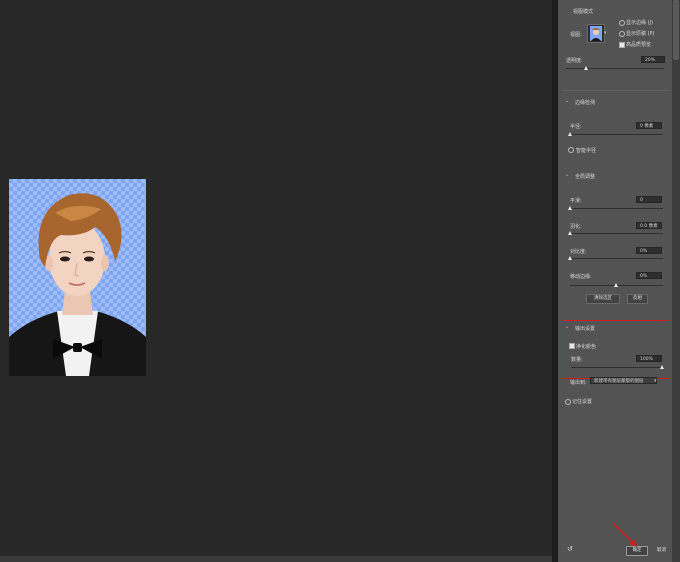 The image size is (680, 562). Describe the element at coordinates (662, 367) in the screenshot. I see `amount-slider-thumb` at that location.